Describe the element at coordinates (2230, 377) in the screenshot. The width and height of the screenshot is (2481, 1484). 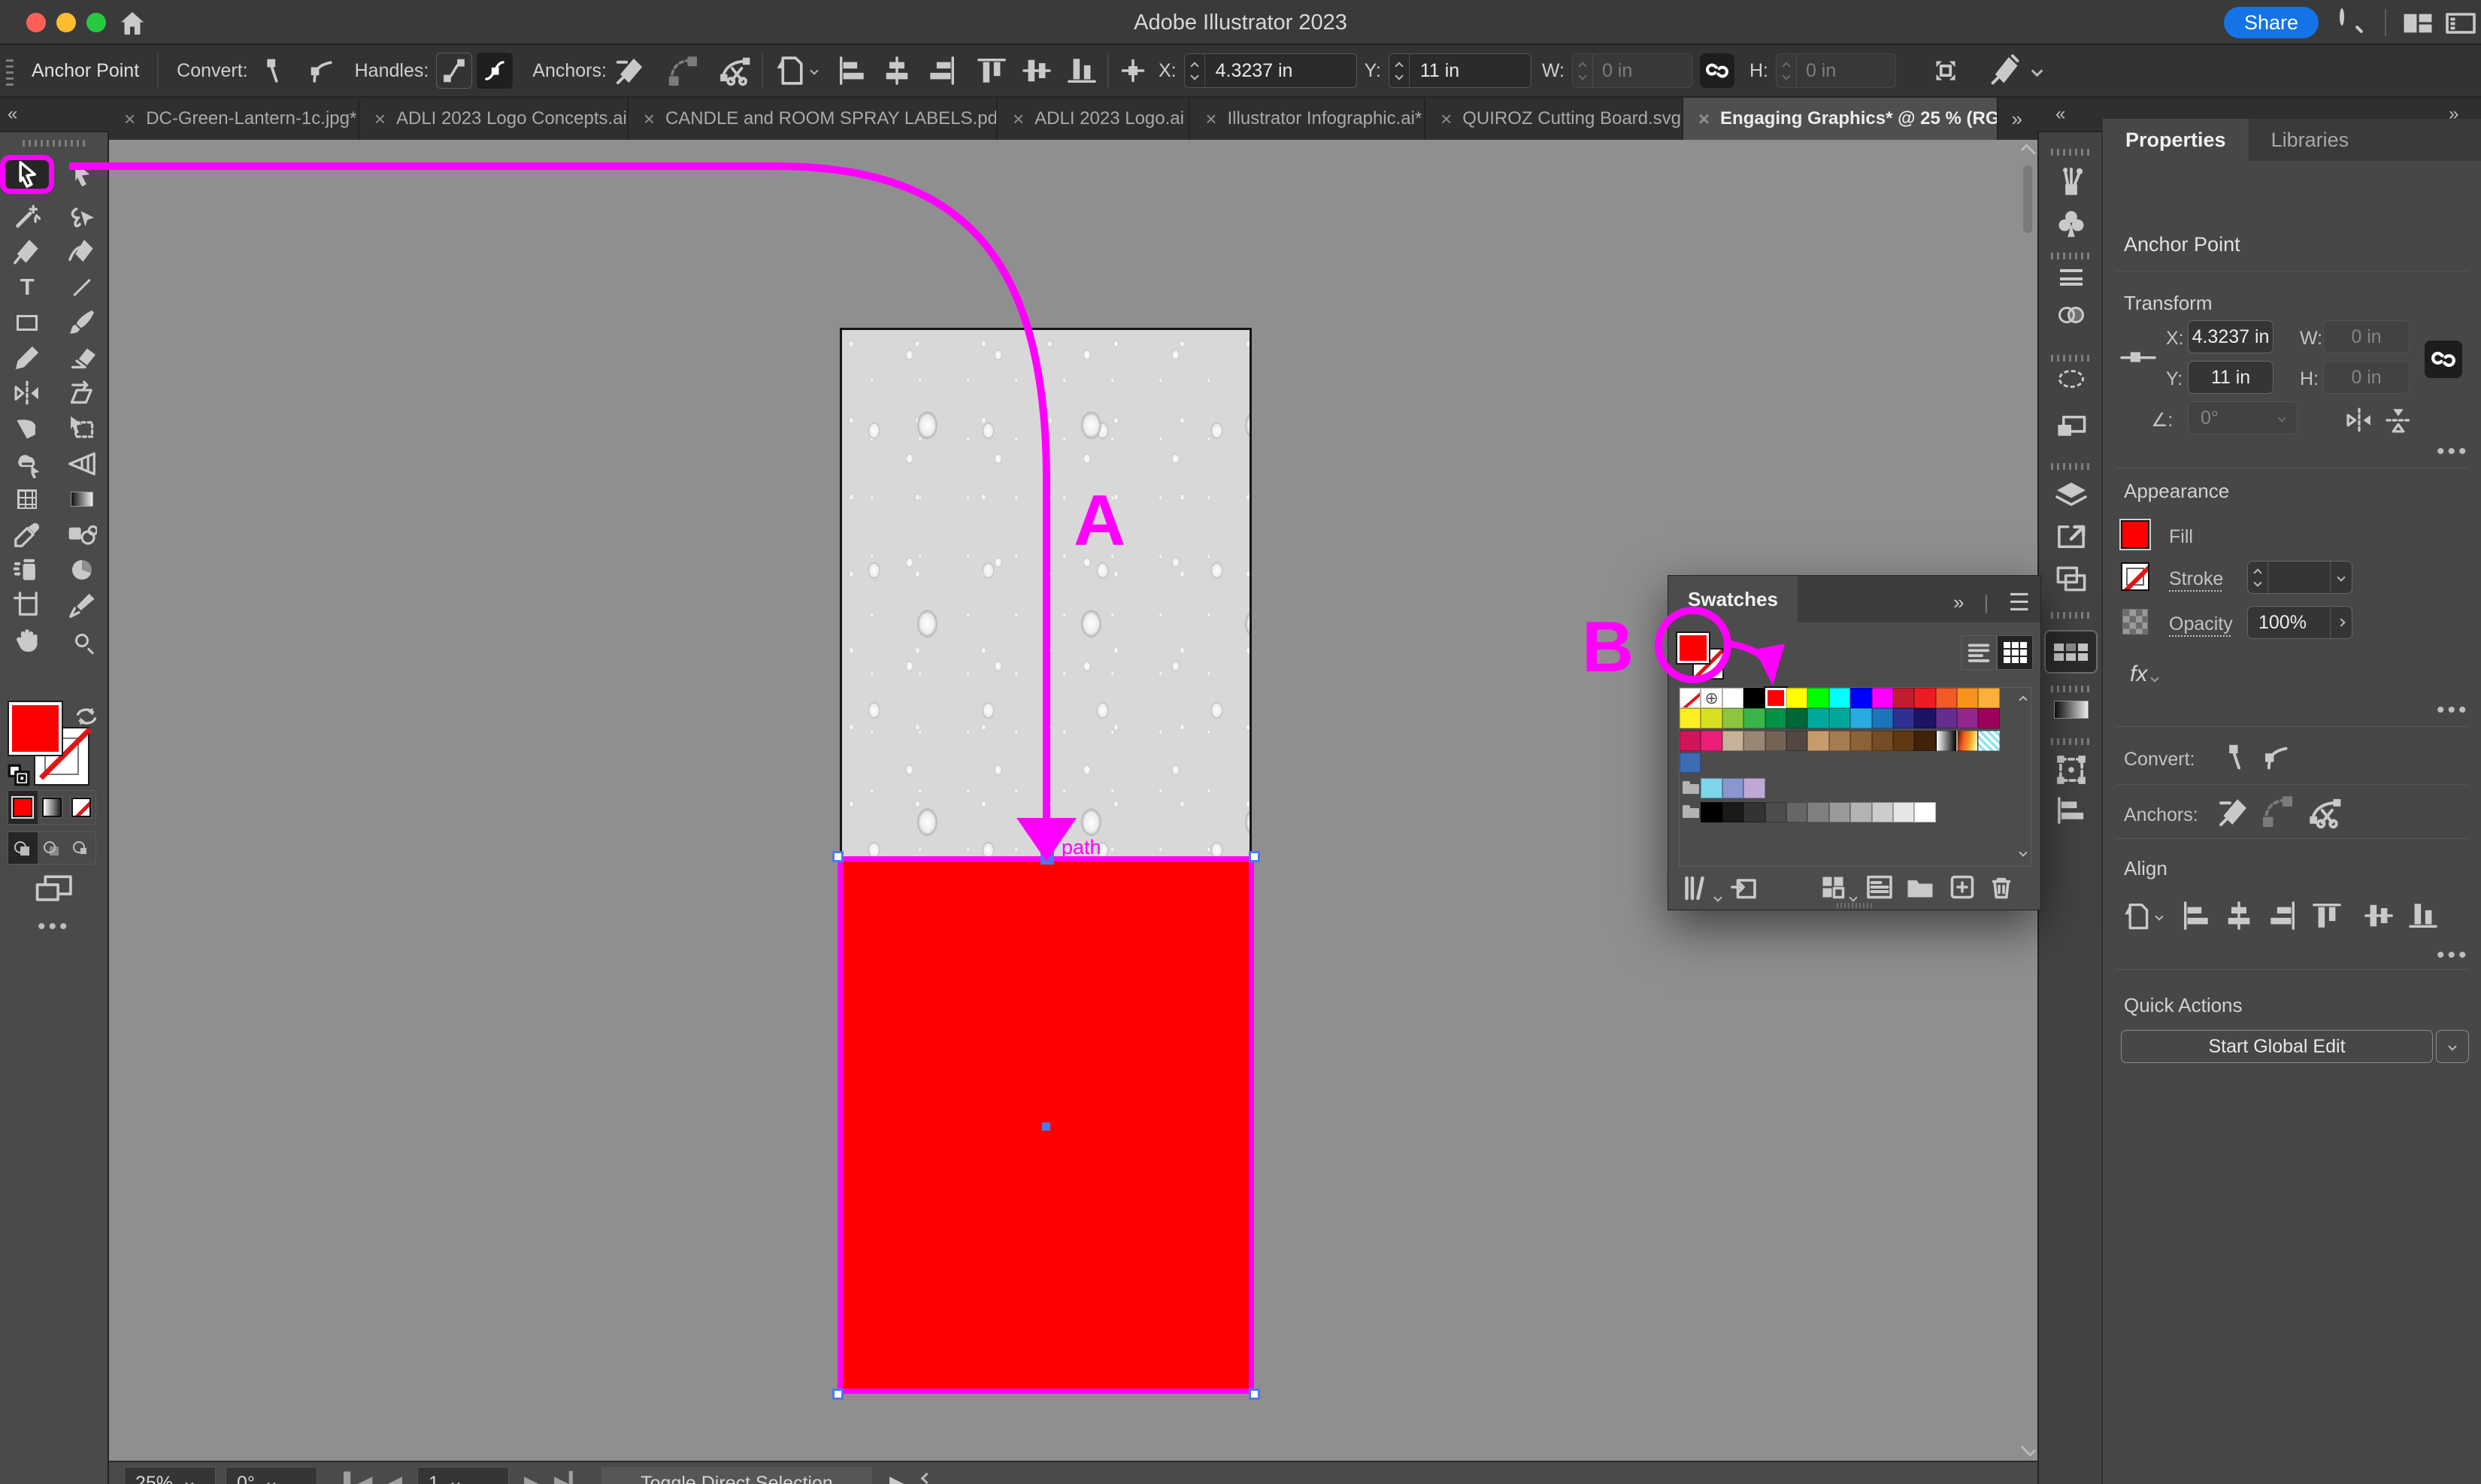
I see `y-input: 11 in` at that location.